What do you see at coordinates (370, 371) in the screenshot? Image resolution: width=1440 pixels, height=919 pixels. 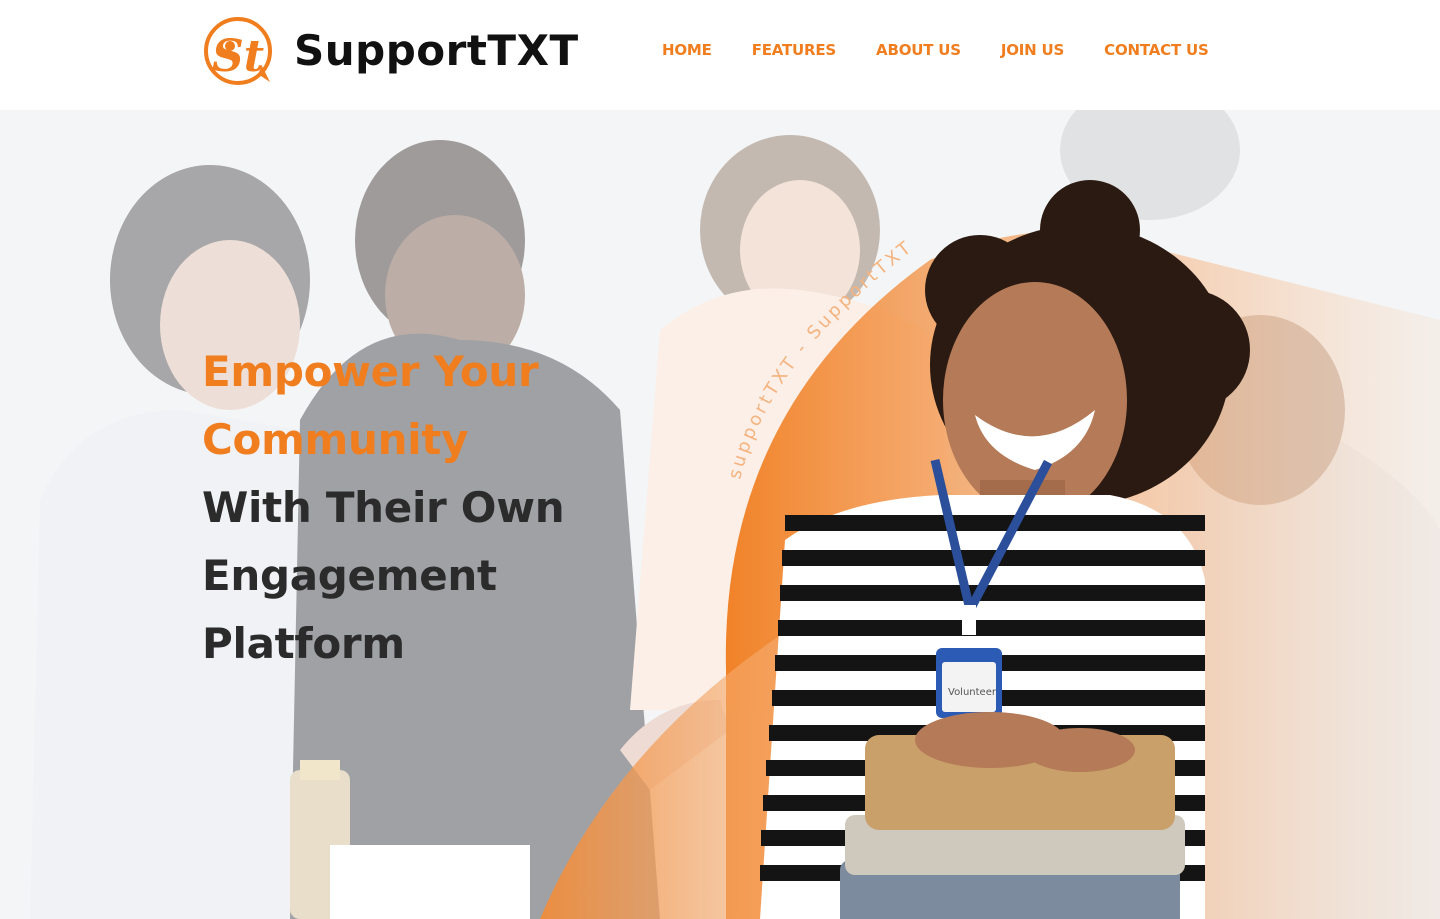 I see `hero-heading-accent-line-1: Empower Your` at bounding box center [370, 371].